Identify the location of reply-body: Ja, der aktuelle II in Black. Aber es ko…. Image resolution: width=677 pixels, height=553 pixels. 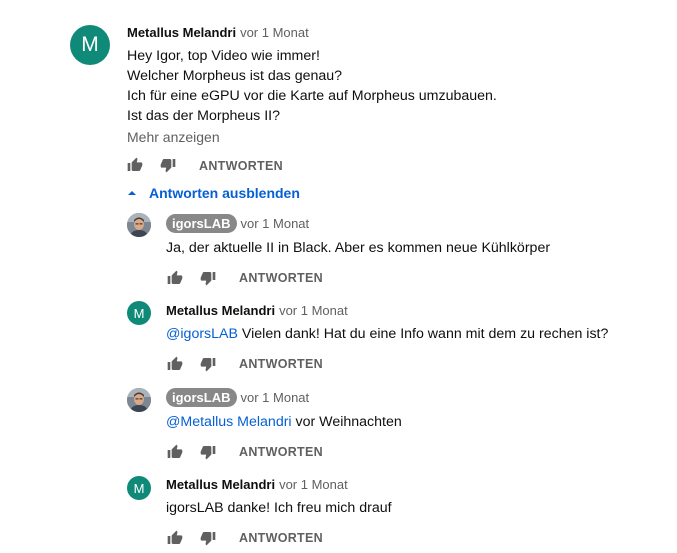
(358, 248).